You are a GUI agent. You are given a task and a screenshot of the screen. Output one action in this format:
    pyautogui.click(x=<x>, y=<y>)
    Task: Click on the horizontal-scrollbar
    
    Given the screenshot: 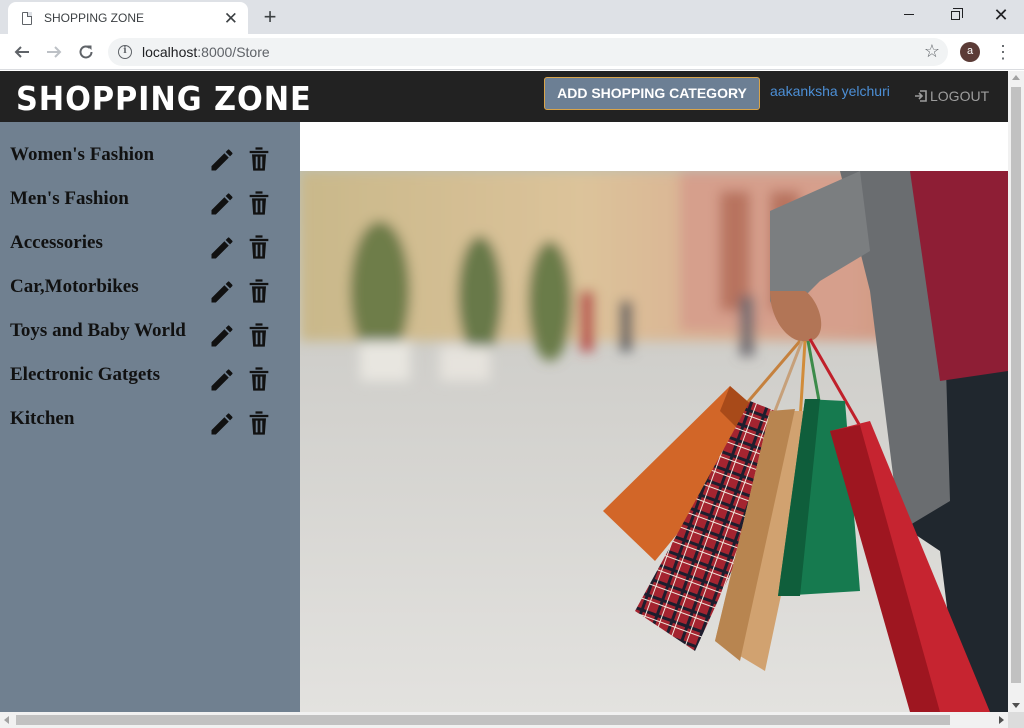 What is the action you would take?
    pyautogui.click(x=504, y=720)
    